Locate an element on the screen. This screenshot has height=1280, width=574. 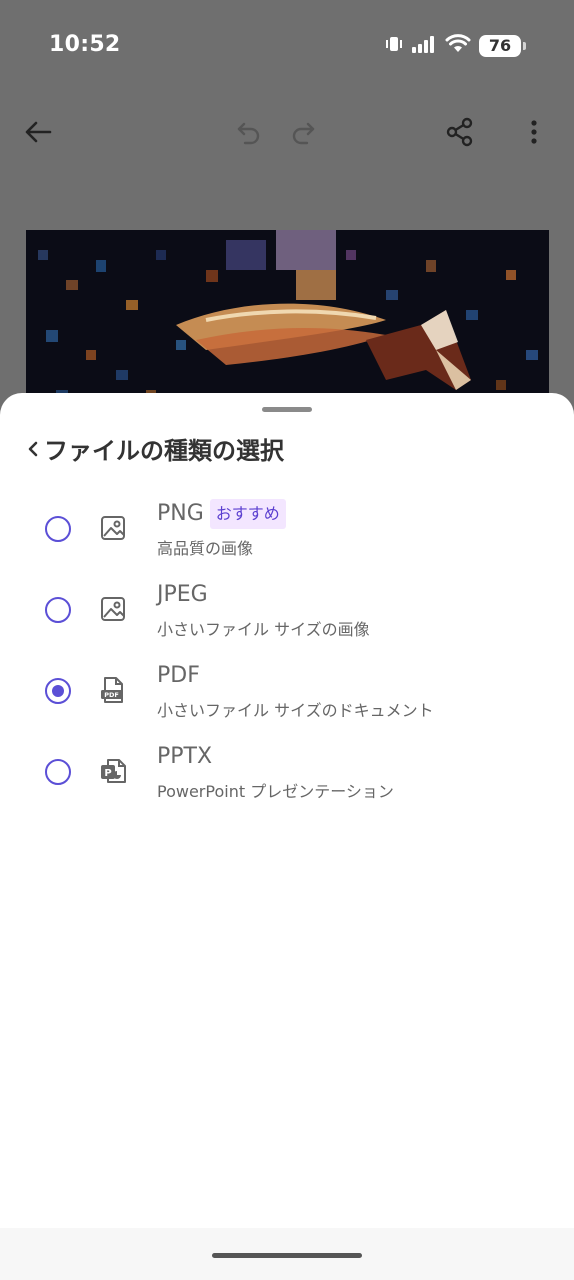
option-title: PDF is located at coordinates (178, 676).